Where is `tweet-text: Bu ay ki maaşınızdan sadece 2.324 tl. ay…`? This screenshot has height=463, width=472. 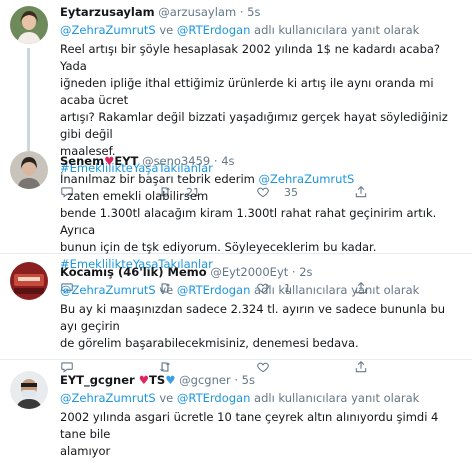 tweet-text: Bu ay ki maaşınızdan sadece 2.324 tl. ay… is located at coordinates (253, 326).